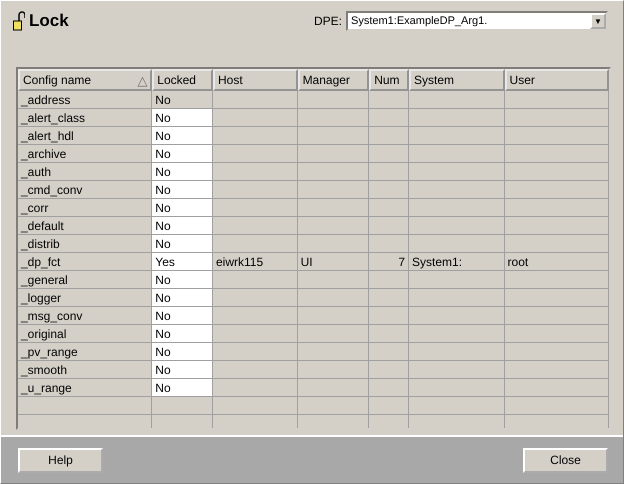 This screenshot has height=484, width=624. I want to click on column-header: Host, so click(255, 80).